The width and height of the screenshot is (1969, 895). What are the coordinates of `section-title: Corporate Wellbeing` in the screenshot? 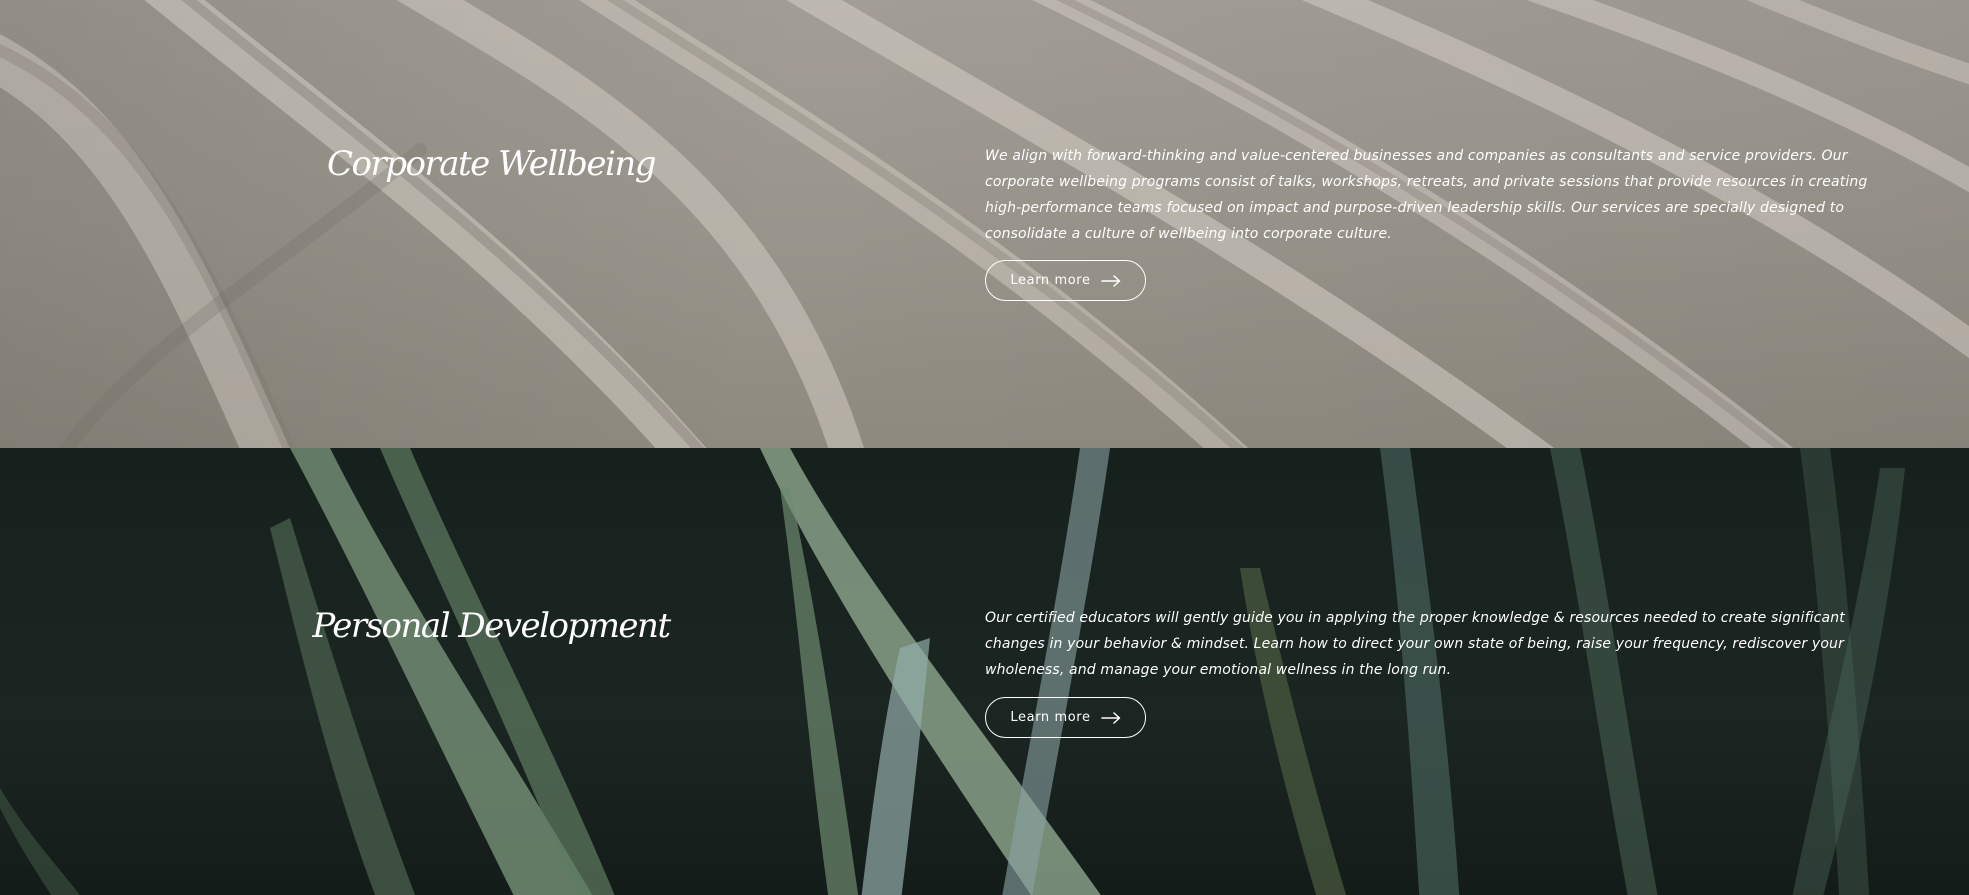 It's located at (491, 164).